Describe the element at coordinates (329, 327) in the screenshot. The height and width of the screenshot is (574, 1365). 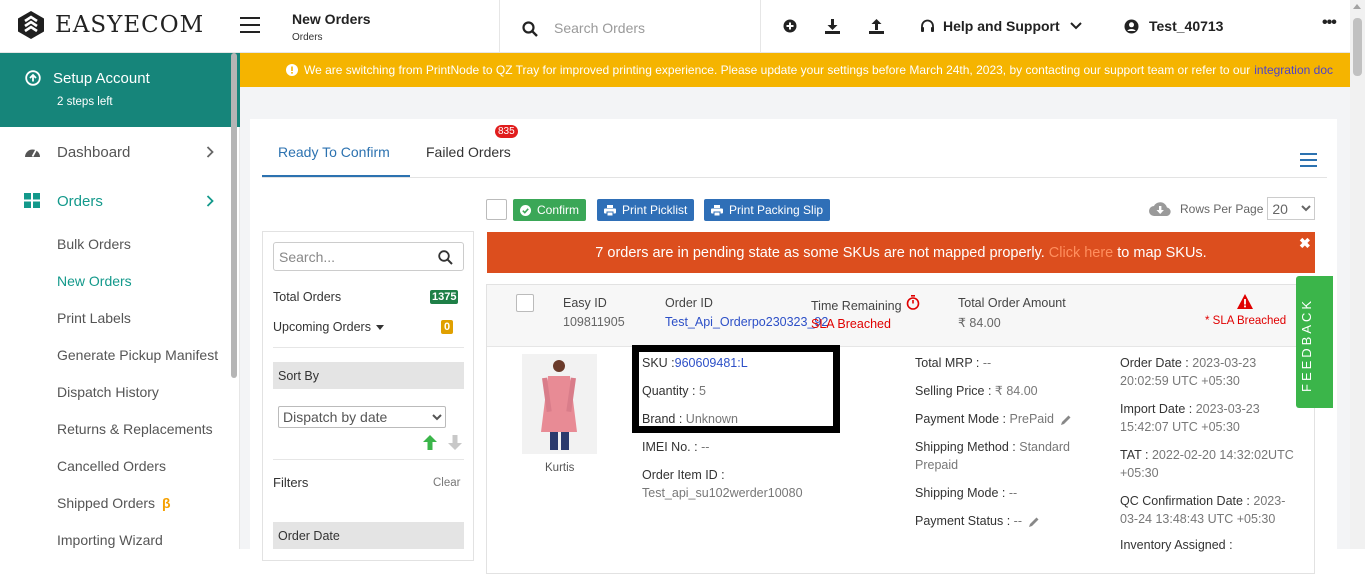
I see `upcoming-orders-toggle: Upcoming Orders` at that location.